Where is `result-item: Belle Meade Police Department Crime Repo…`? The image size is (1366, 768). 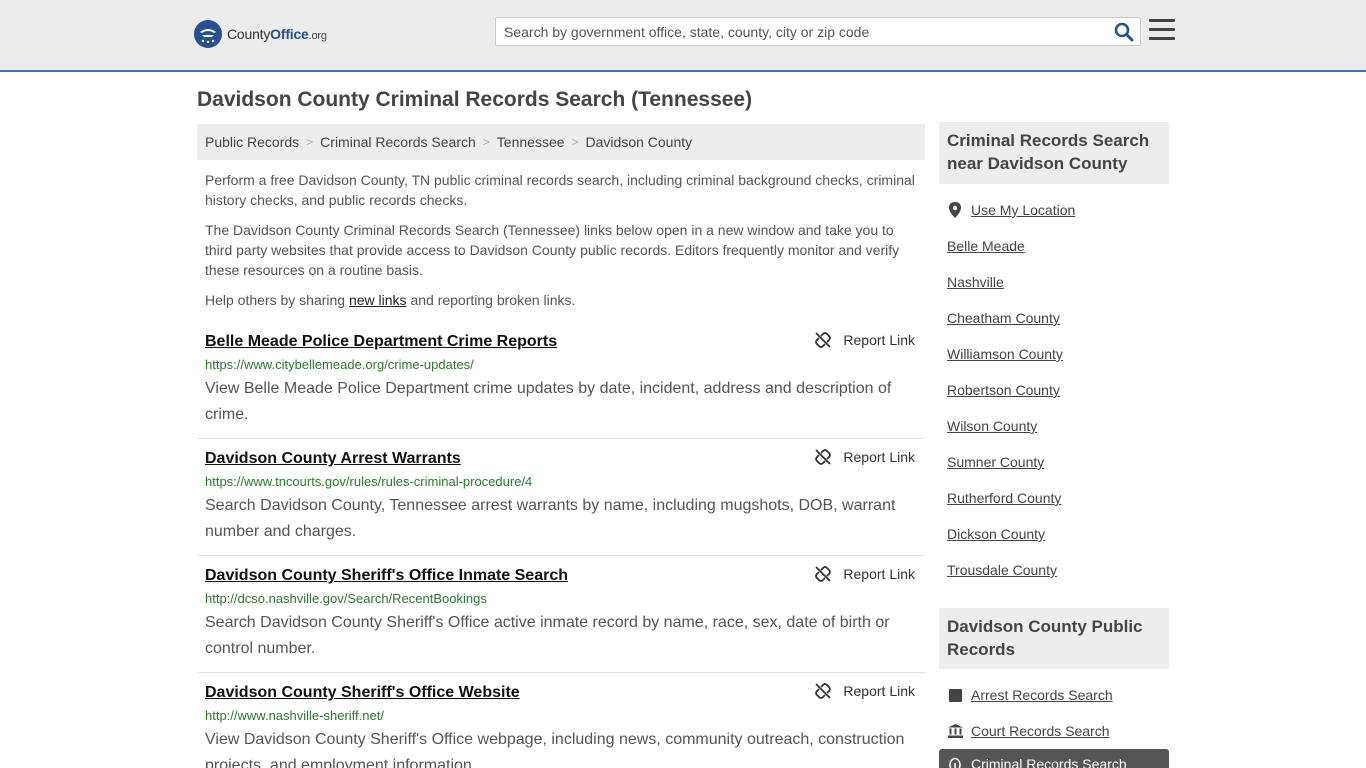
result-item: Belle Meade Police Department Crime Repo… is located at coordinates (561, 380).